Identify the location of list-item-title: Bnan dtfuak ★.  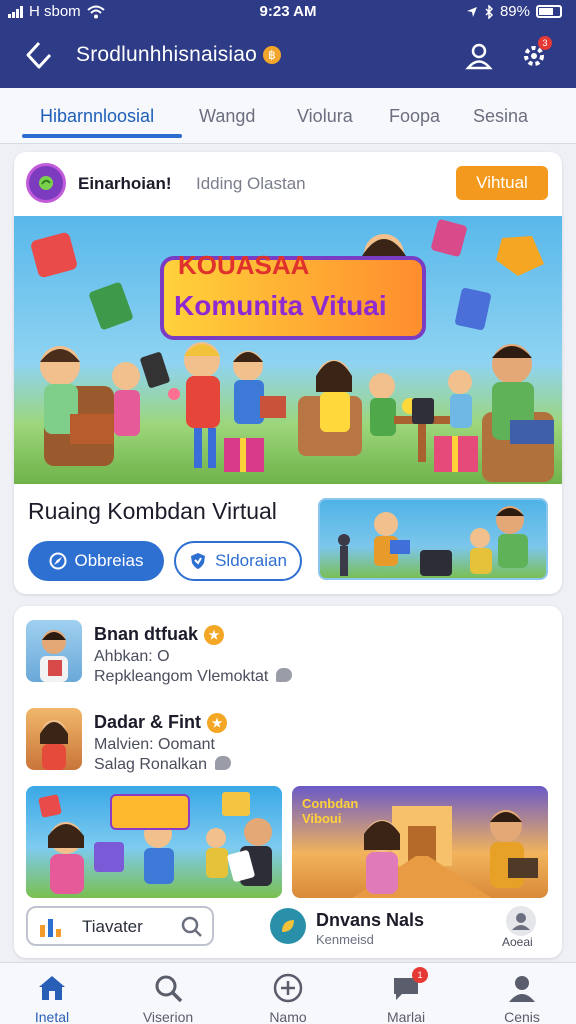
(159, 634).